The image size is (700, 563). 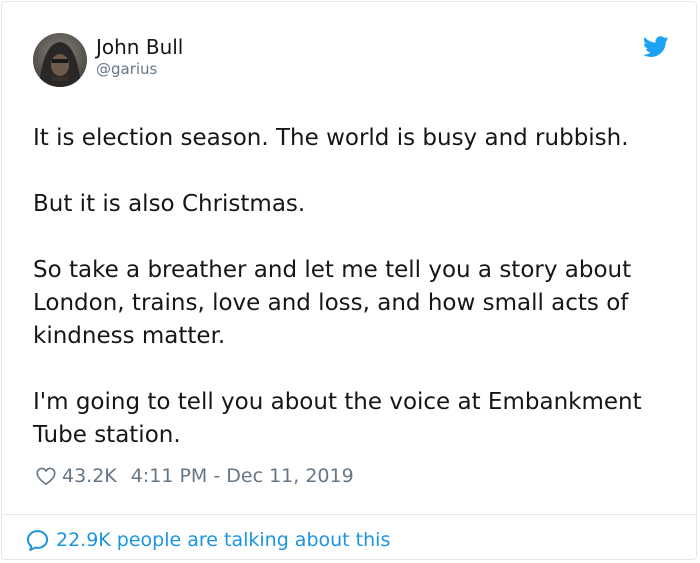 What do you see at coordinates (223, 540) in the screenshot?
I see `conversation-text: 22.9K people are talking about this` at bounding box center [223, 540].